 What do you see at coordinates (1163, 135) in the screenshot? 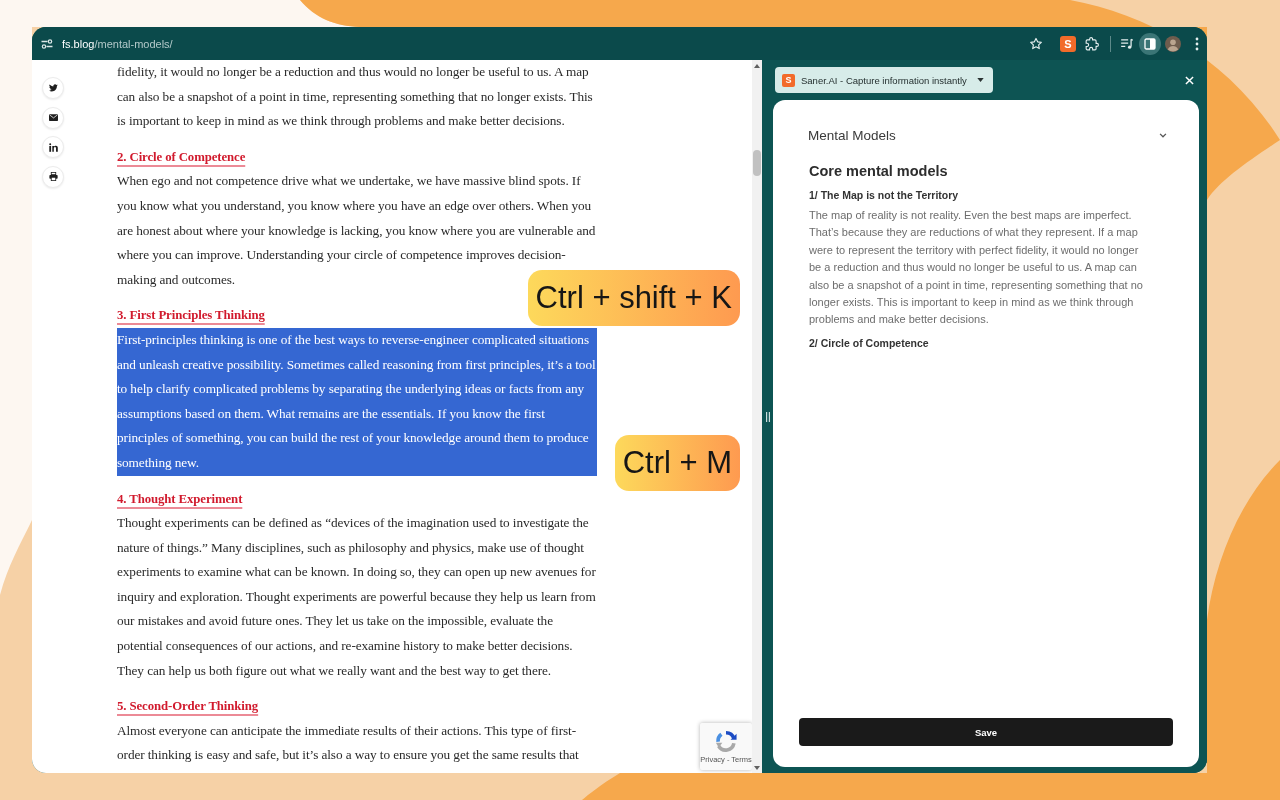
I see `chevron-down-icon` at bounding box center [1163, 135].